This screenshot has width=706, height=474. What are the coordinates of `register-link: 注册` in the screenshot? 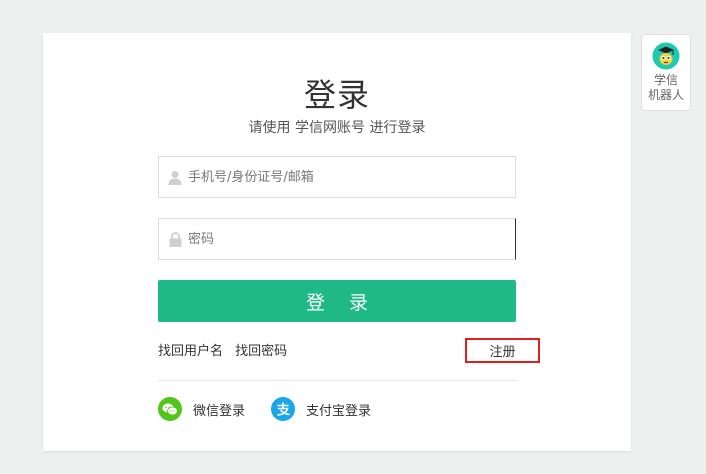 It's located at (502, 350).